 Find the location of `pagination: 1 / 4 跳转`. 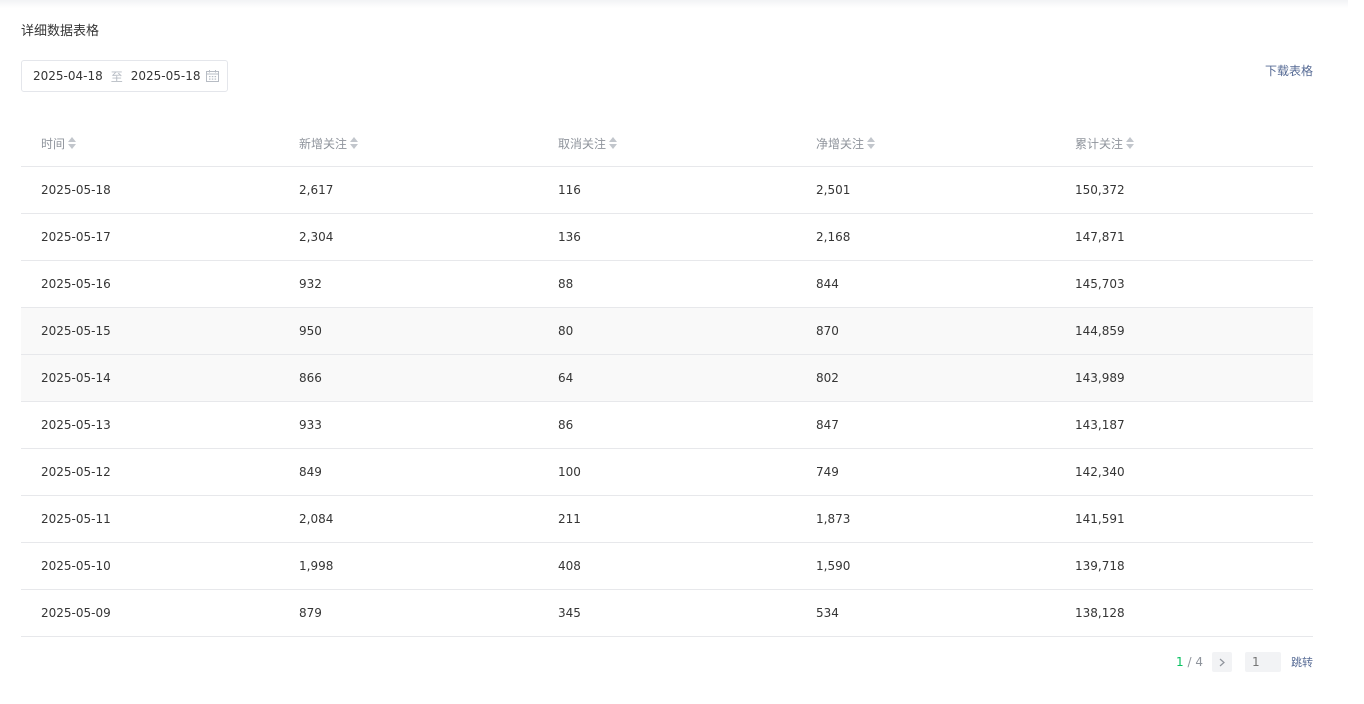

pagination: 1 / 4 跳转 is located at coordinates (1244, 662).